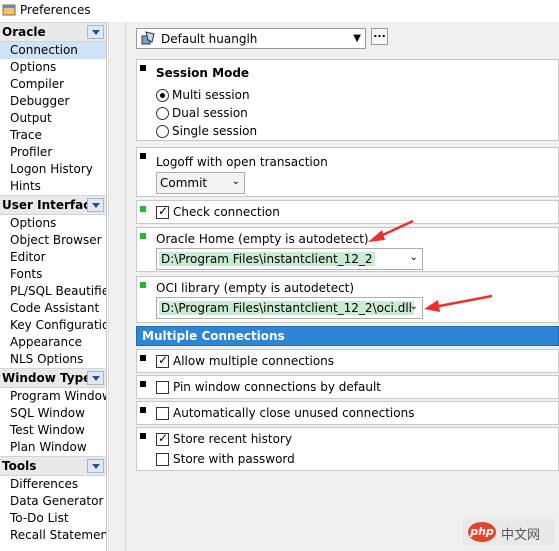 The width and height of the screenshot is (559, 551). I want to click on app-icon, so click(9, 10).